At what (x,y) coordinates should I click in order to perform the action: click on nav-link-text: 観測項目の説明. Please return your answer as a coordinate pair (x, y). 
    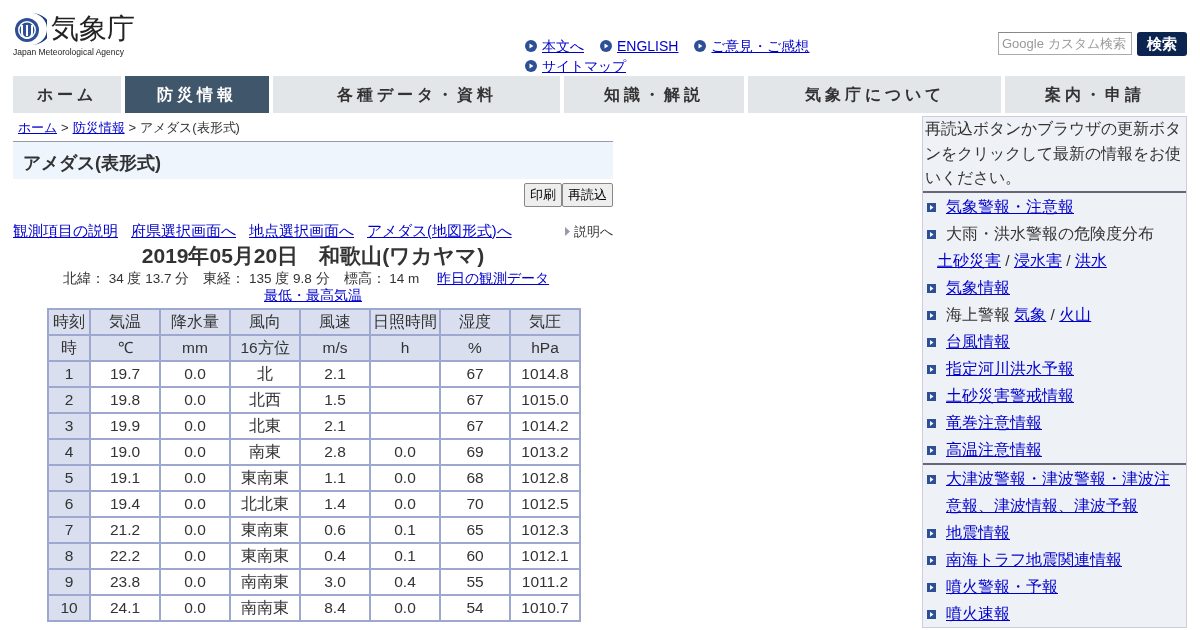
    Looking at the image, I should click on (65, 231).